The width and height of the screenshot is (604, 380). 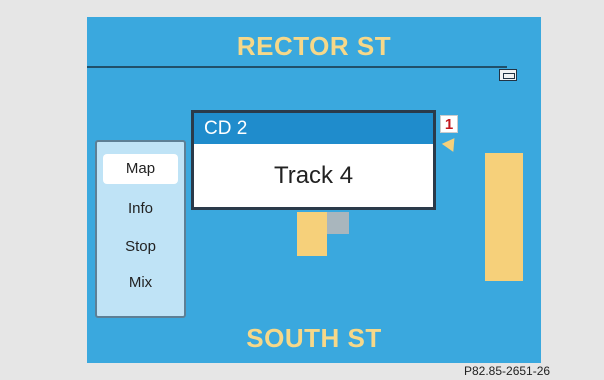 I want to click on menu-item-map: Map, so click(x=140, y=169).